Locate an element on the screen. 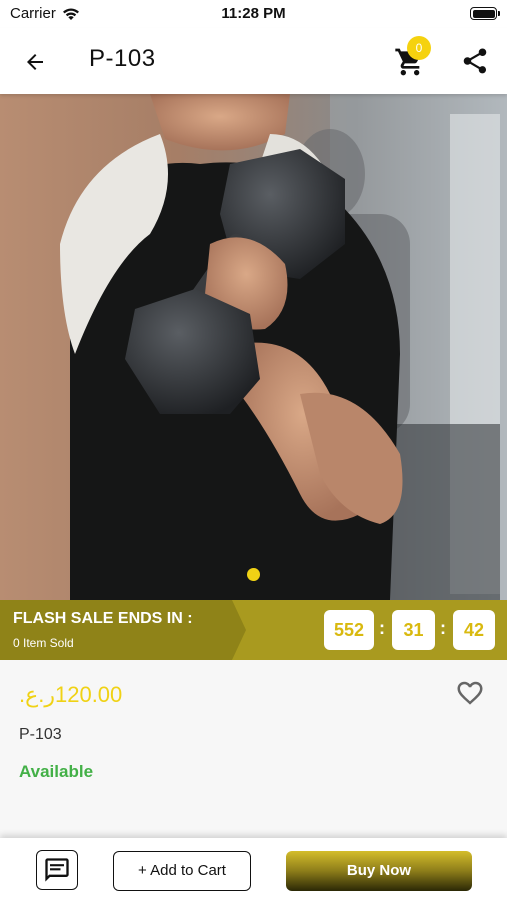 The width and height of the screenshot is (507, 900). chat-message-icon is located at coordinates (57, 870).